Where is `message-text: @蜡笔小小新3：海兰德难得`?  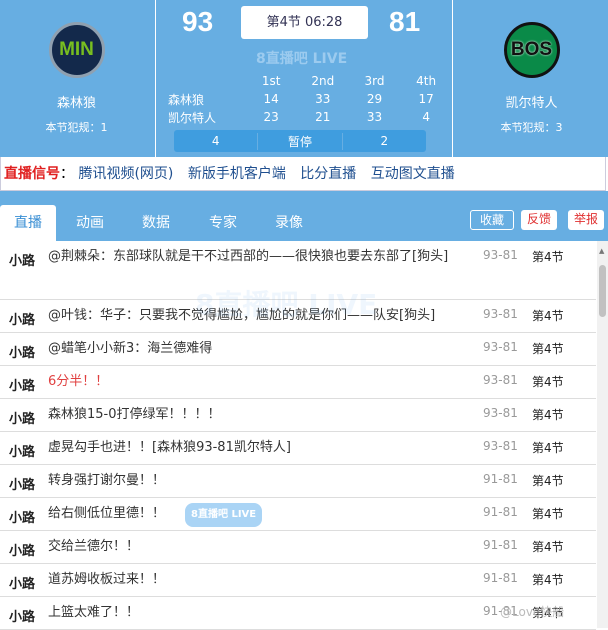 message-text: @蜡笔小小新3：海兰德难得 is located at coordinates (130, 348).